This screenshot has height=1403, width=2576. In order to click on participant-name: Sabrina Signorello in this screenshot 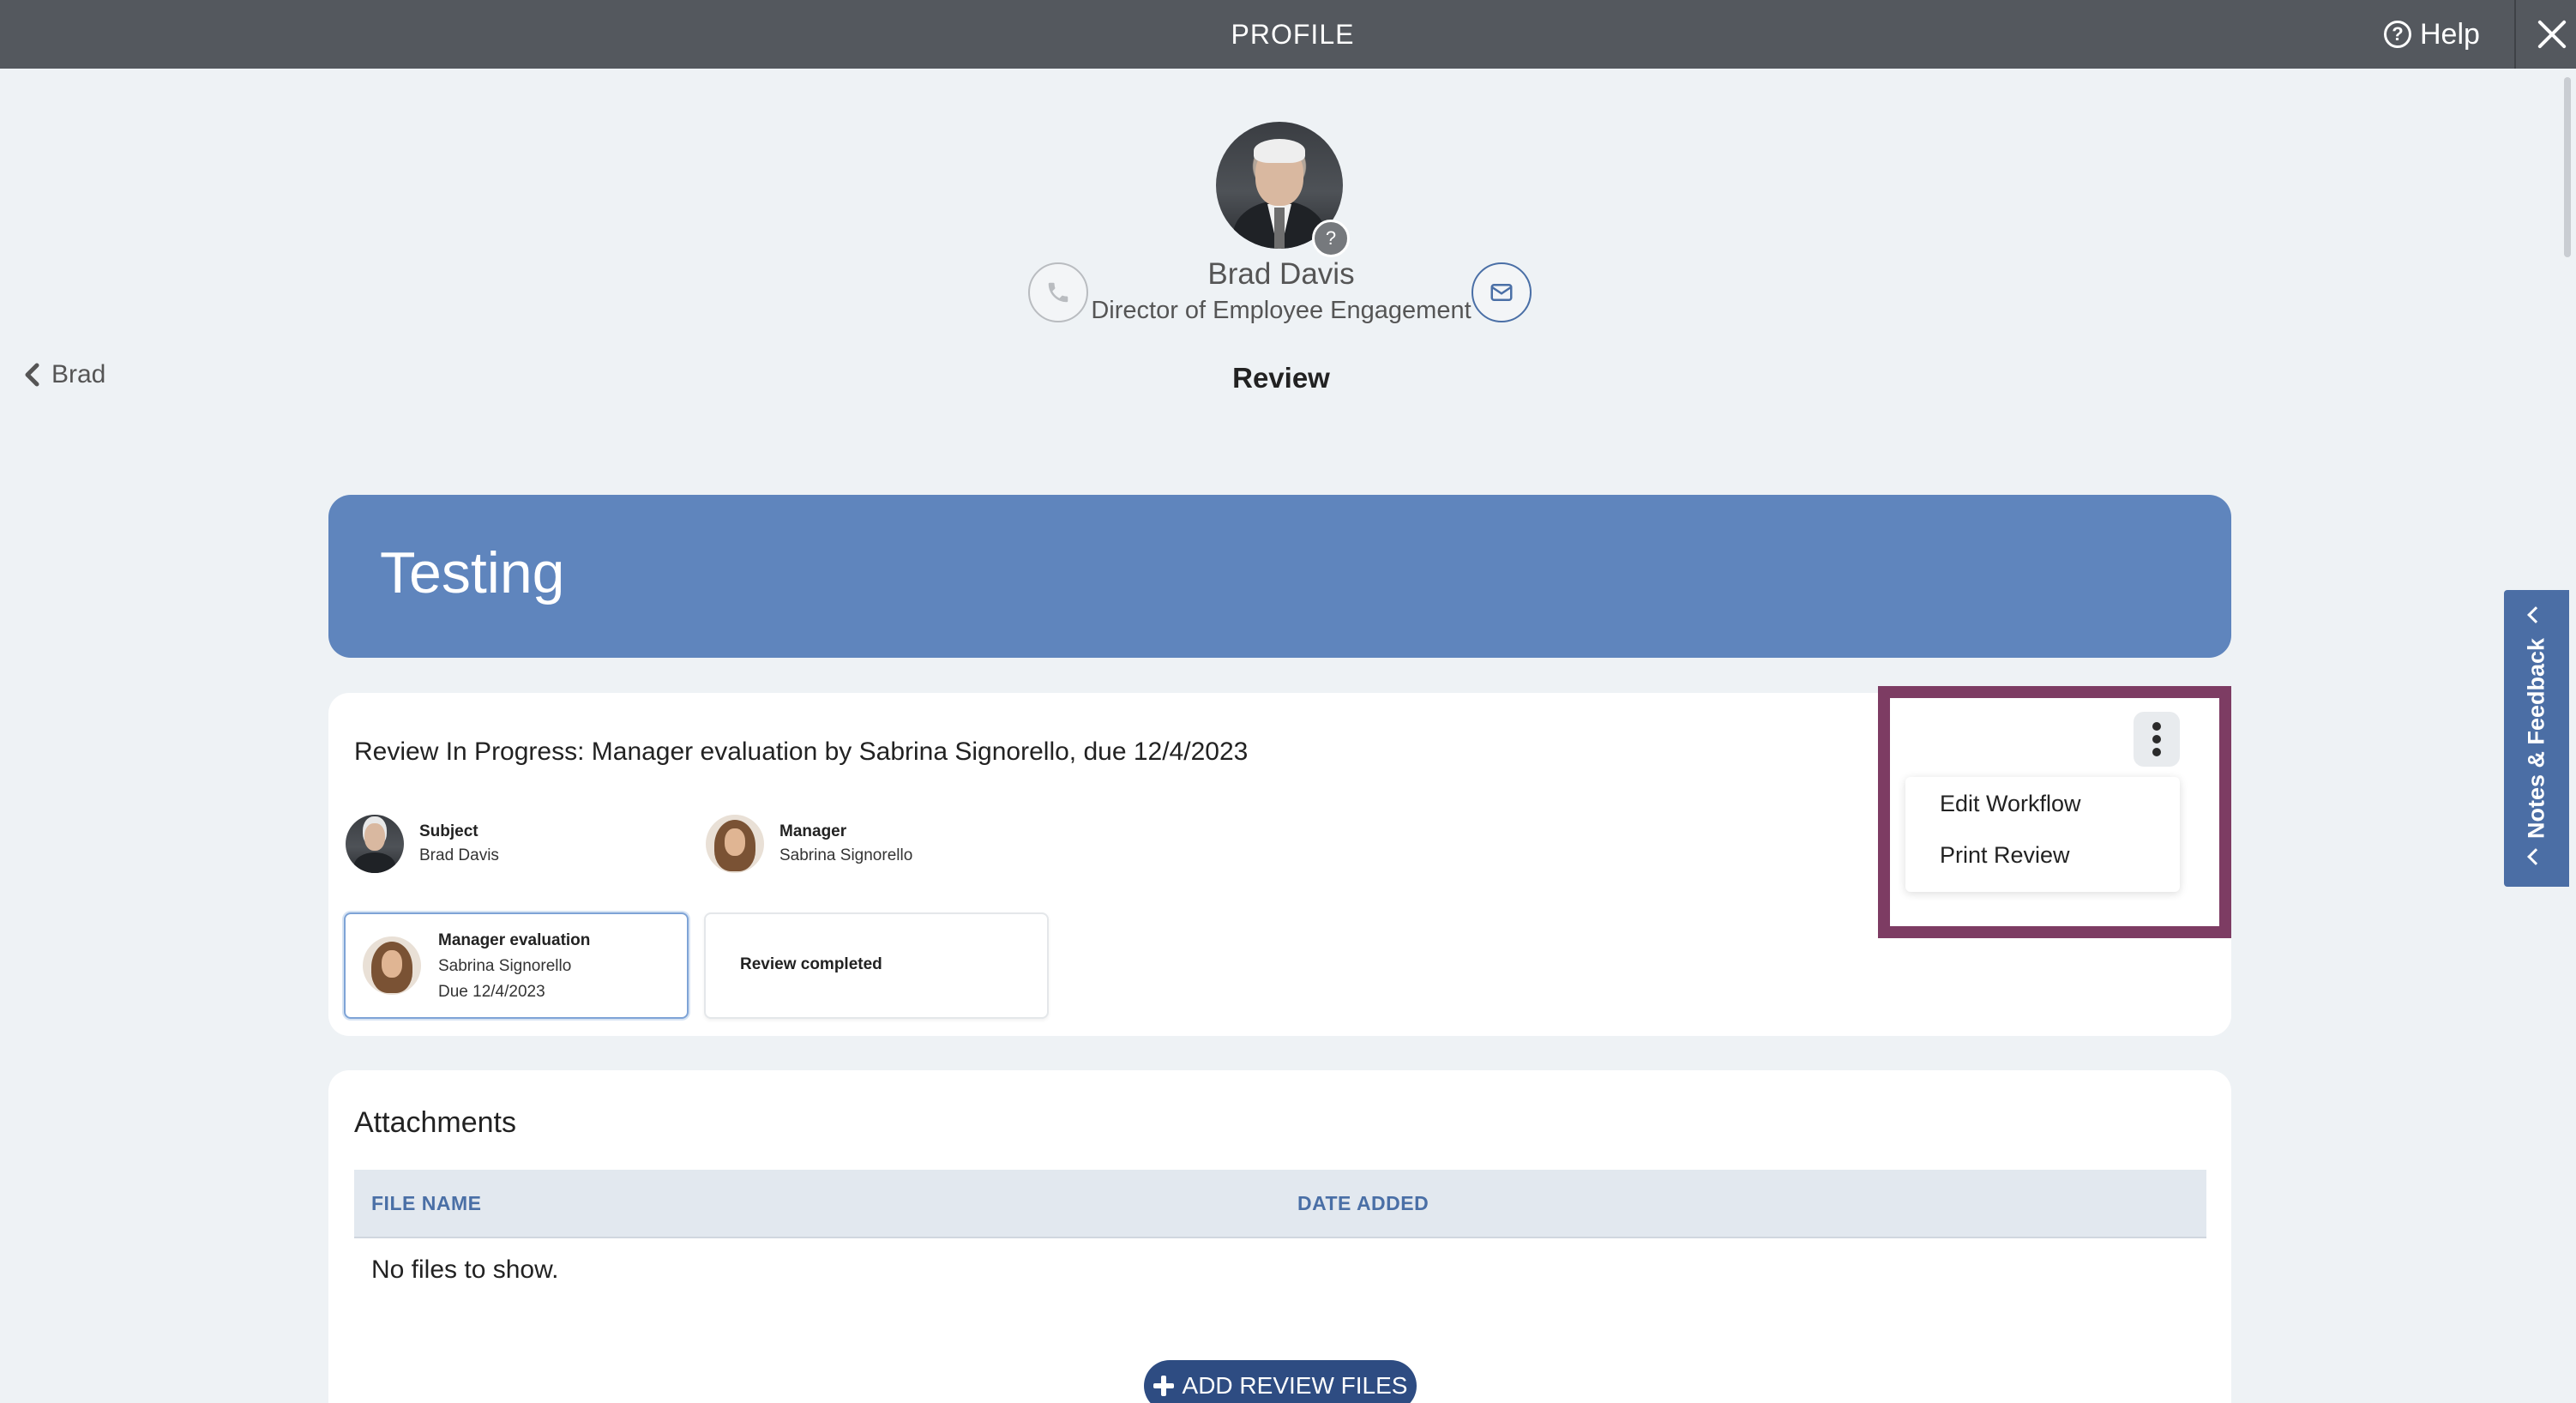, I will do `click(846, 855)`.